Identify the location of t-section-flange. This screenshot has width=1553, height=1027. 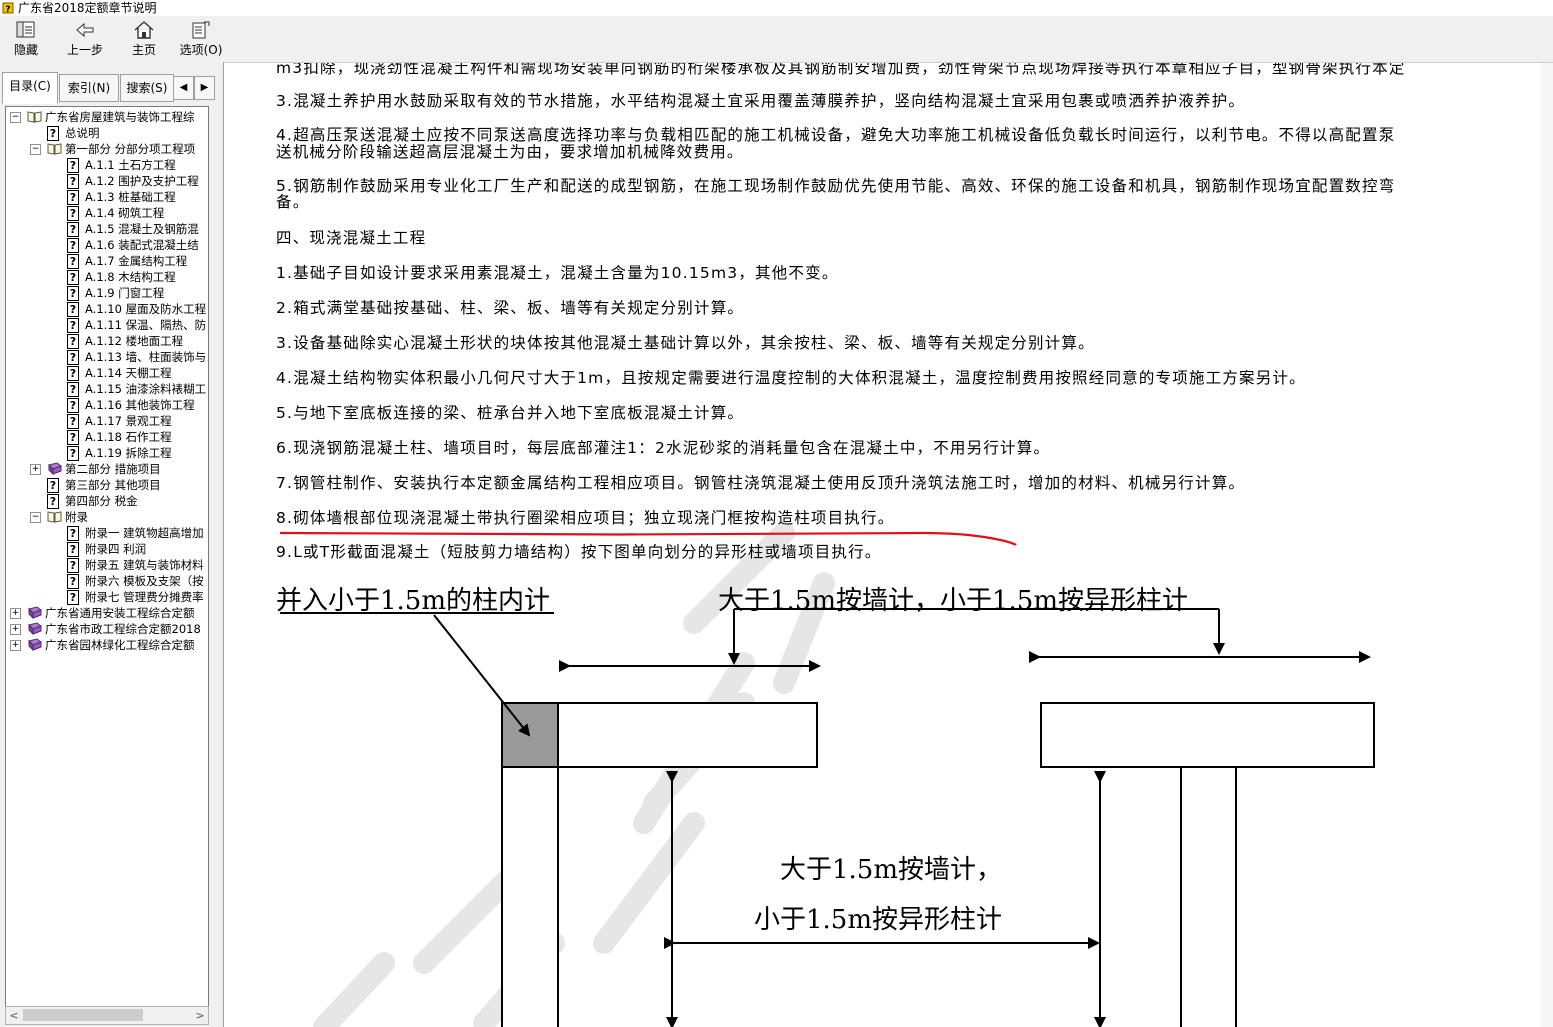
(1207, 735).